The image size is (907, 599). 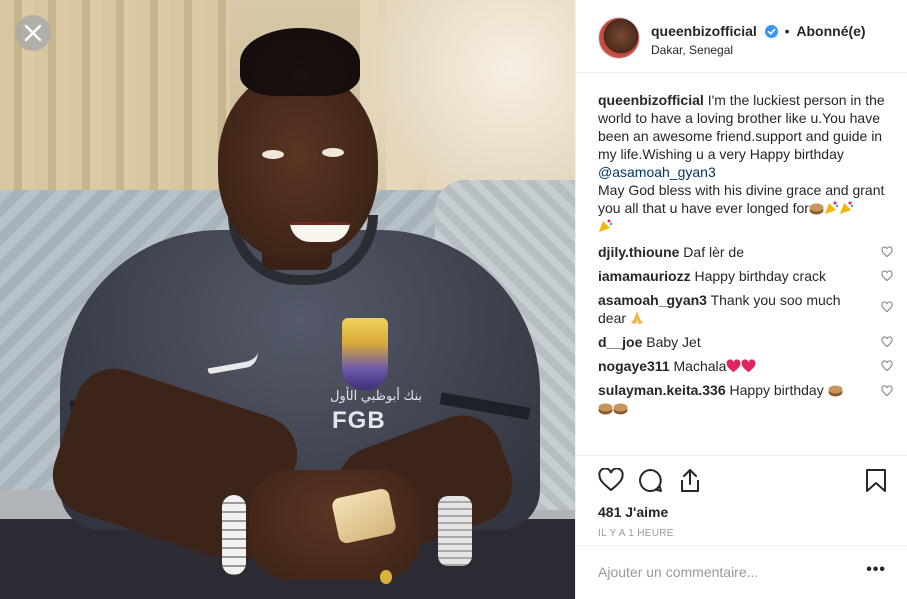 I want to click on comment-text: Happy birthday crack, so click(x=760, y=276).